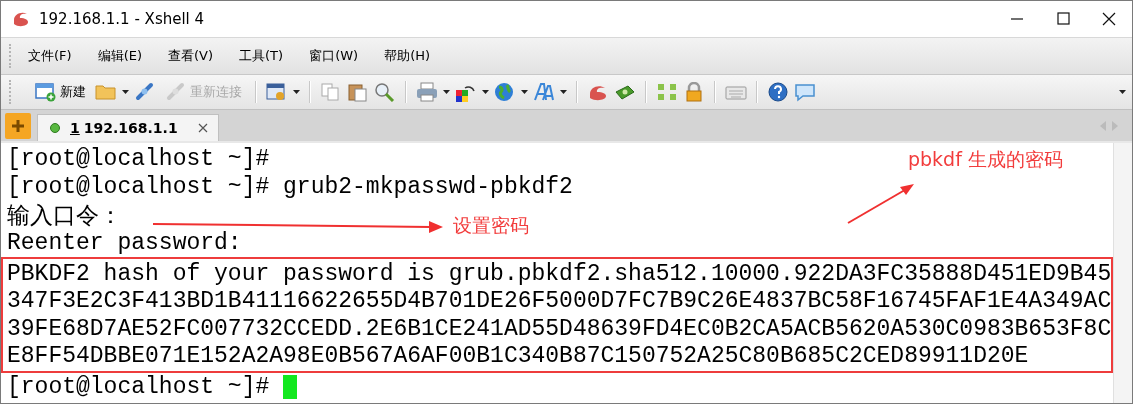 The width and height of the screenshot is (1133, 404). I want to click on globe-icon, so click(505, 92).